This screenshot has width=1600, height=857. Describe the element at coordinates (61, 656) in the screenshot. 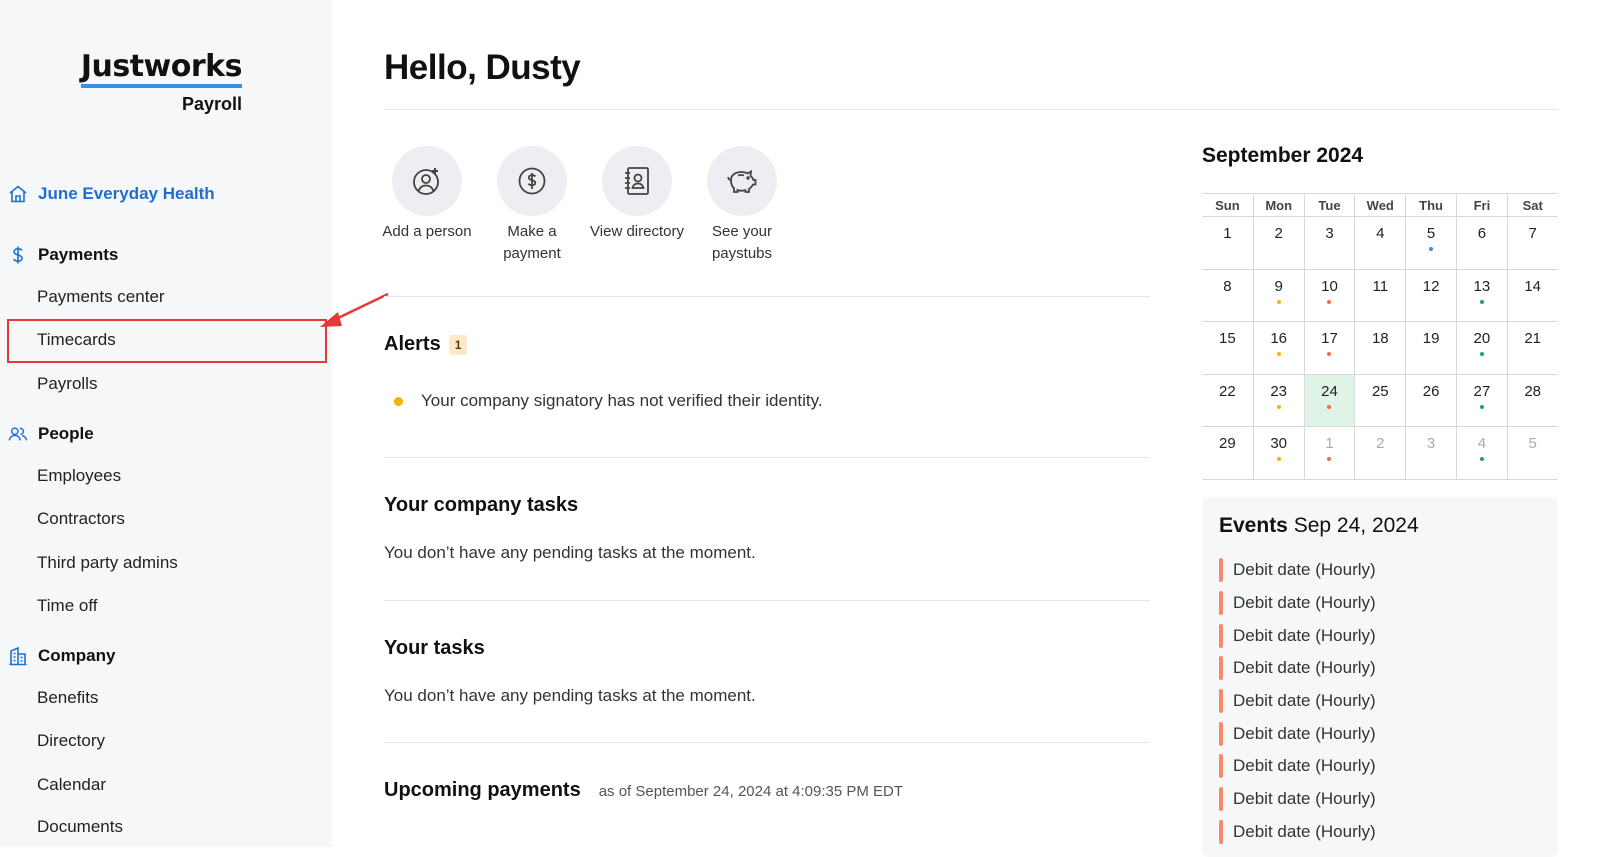

I see `nav-section-company: Company` at that location.